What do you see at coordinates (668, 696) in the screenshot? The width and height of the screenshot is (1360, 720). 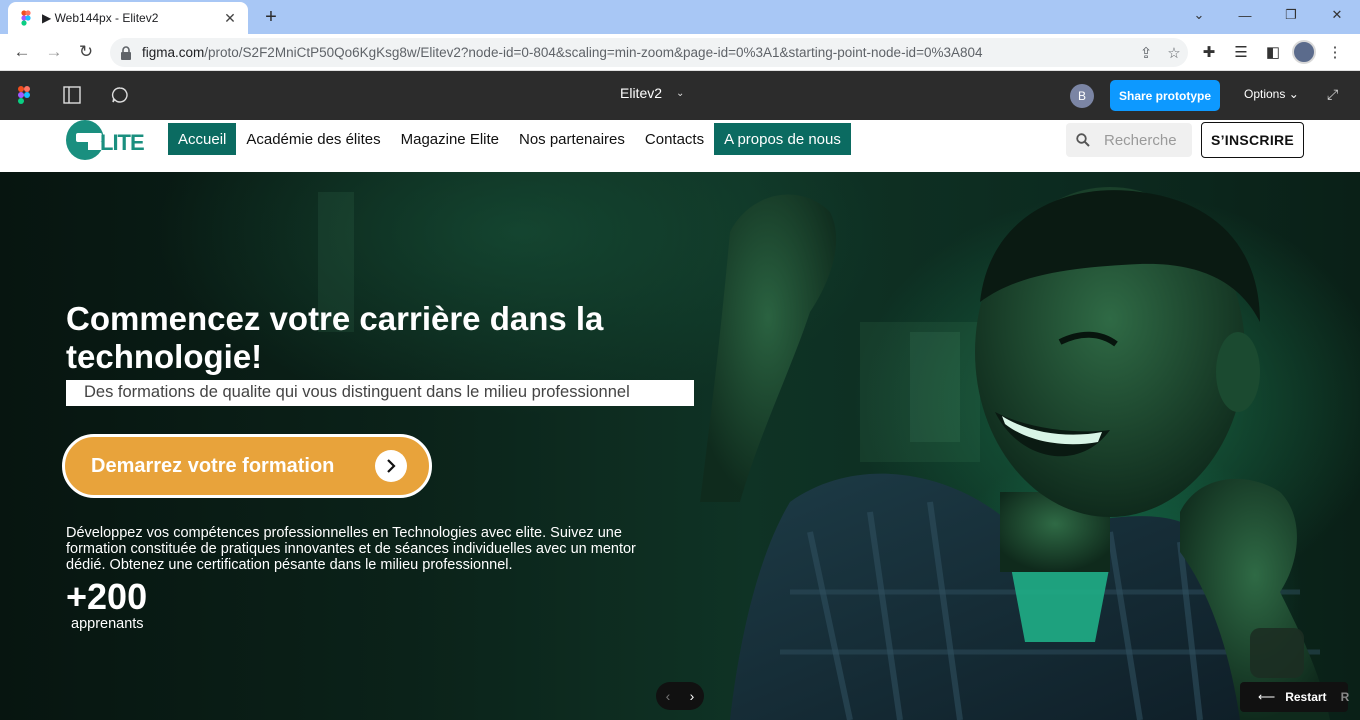 I see `previous-frame-icon: ‹` at bounding box center [668, 696].